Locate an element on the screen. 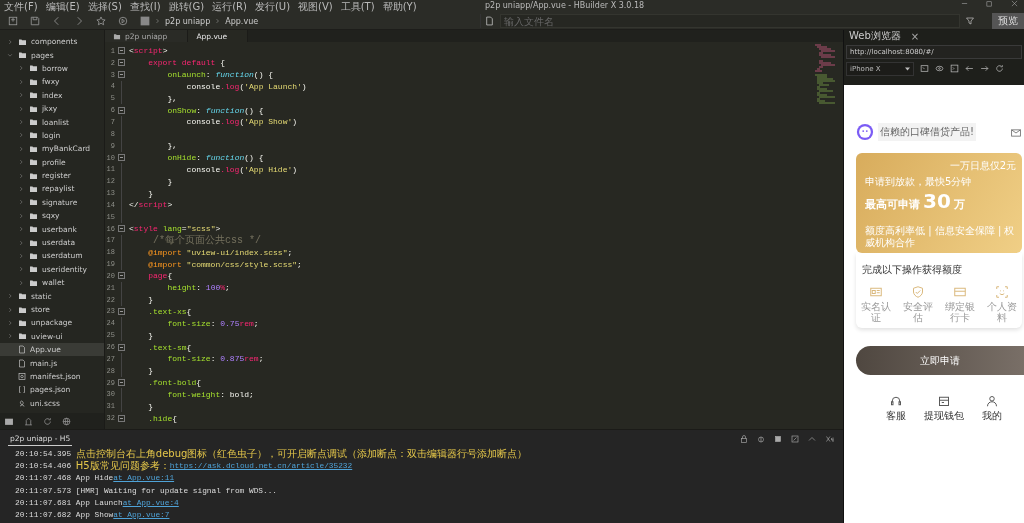  wallet-icon is located at coordinates (944, 401).